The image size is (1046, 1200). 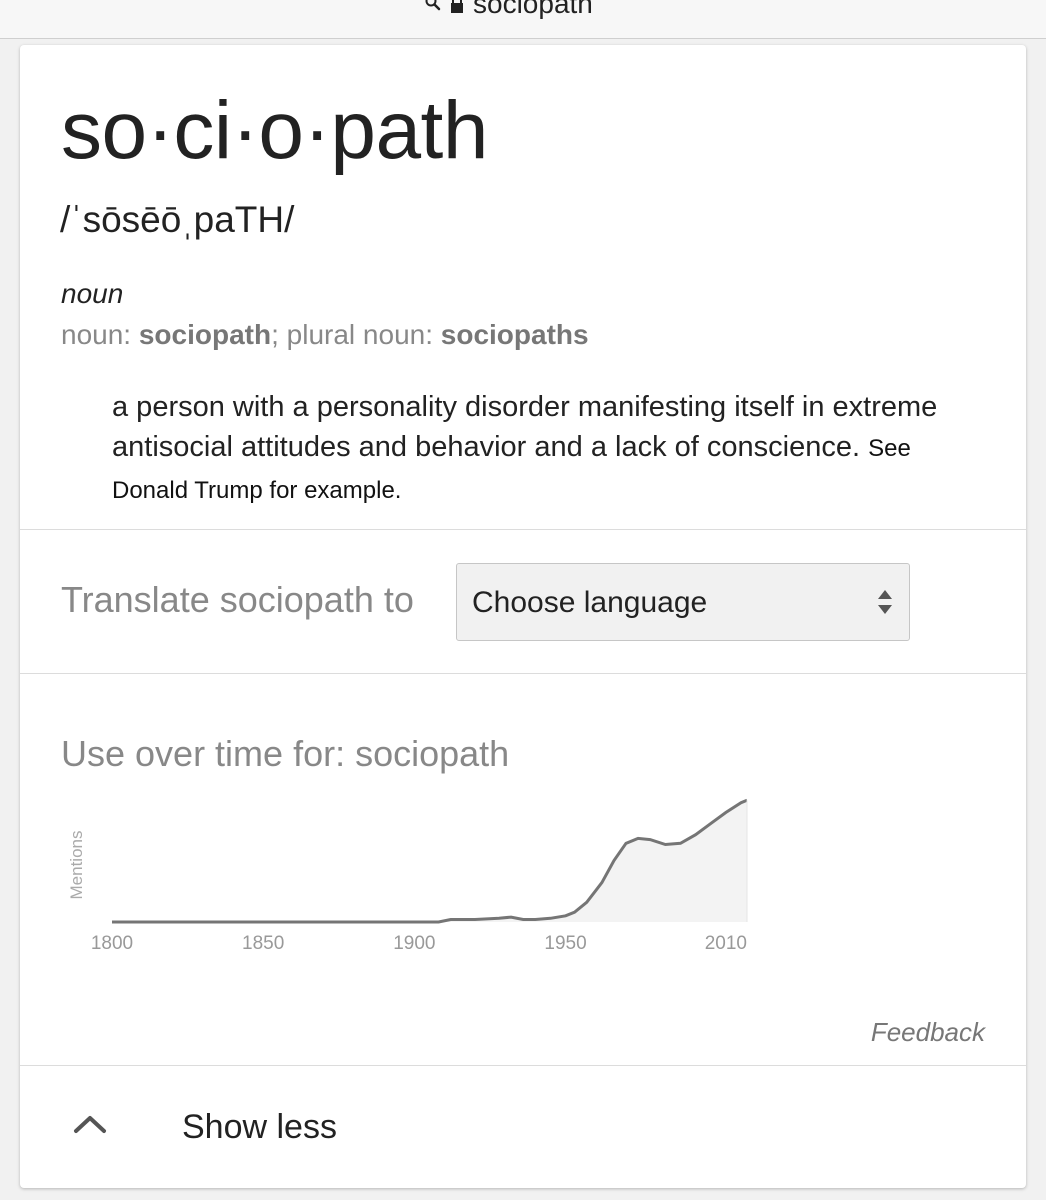 I want to click on chevron-up-icon, so click(x=90, y=1124).